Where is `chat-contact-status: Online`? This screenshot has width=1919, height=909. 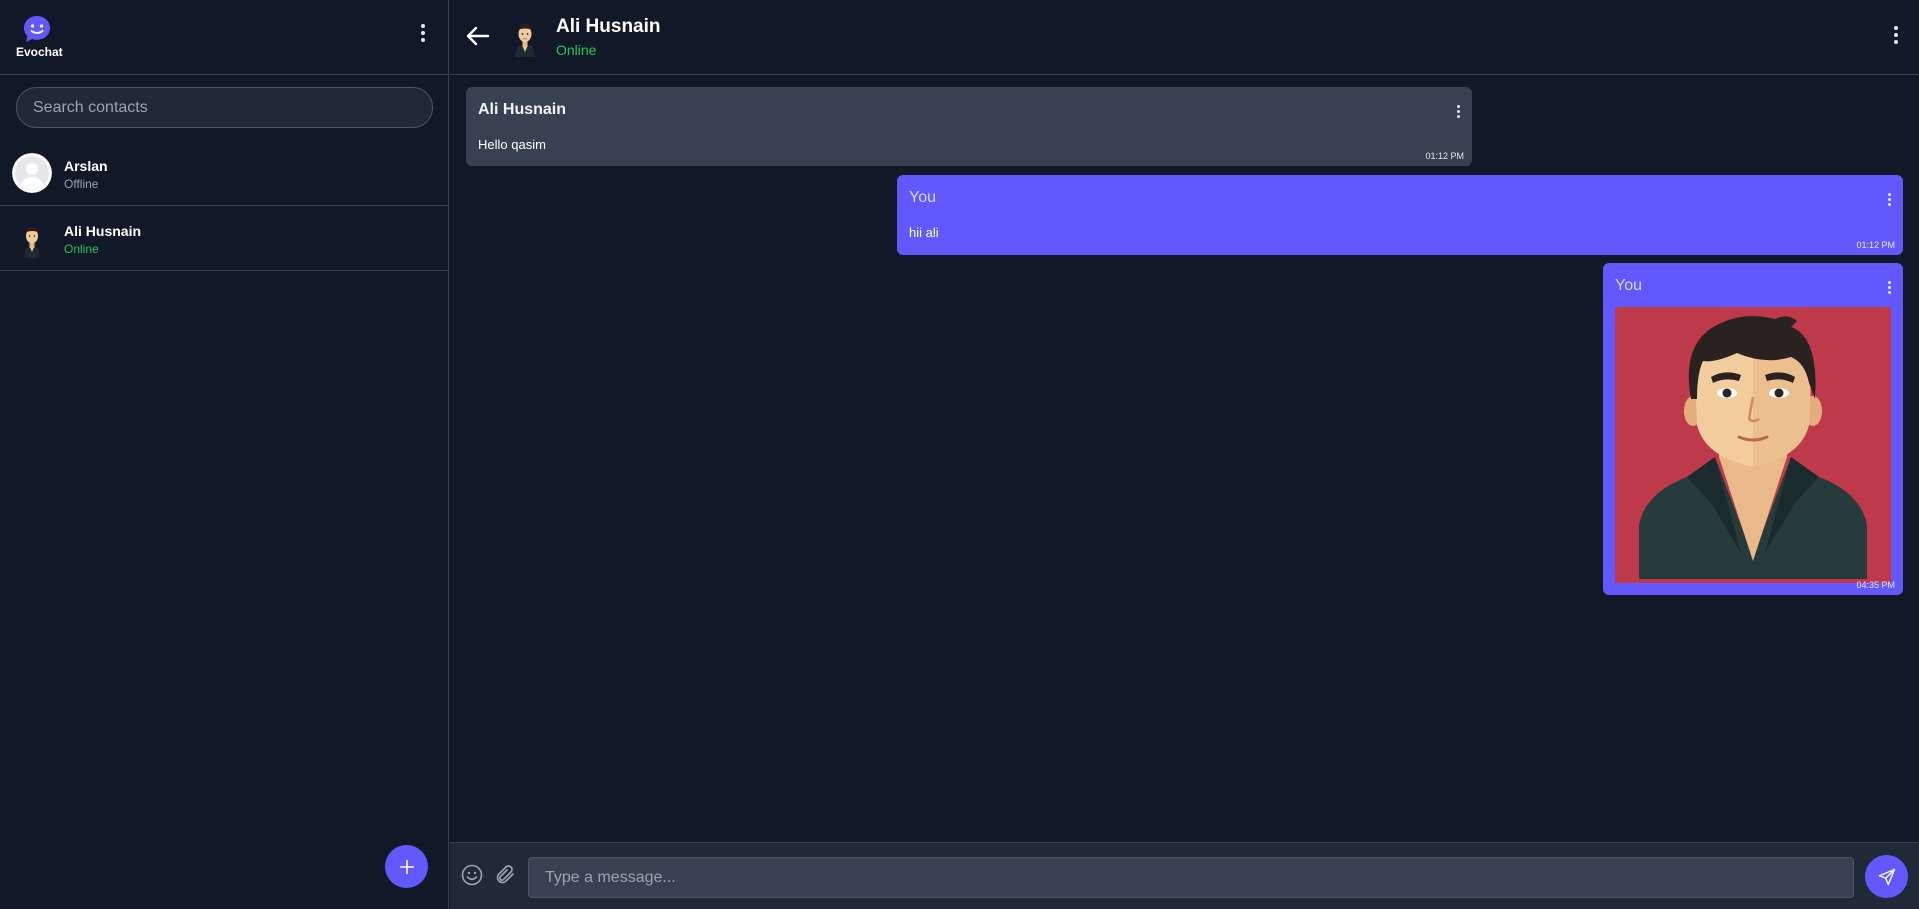 chat-contact-status: Online is located at coordinates (576, 50).